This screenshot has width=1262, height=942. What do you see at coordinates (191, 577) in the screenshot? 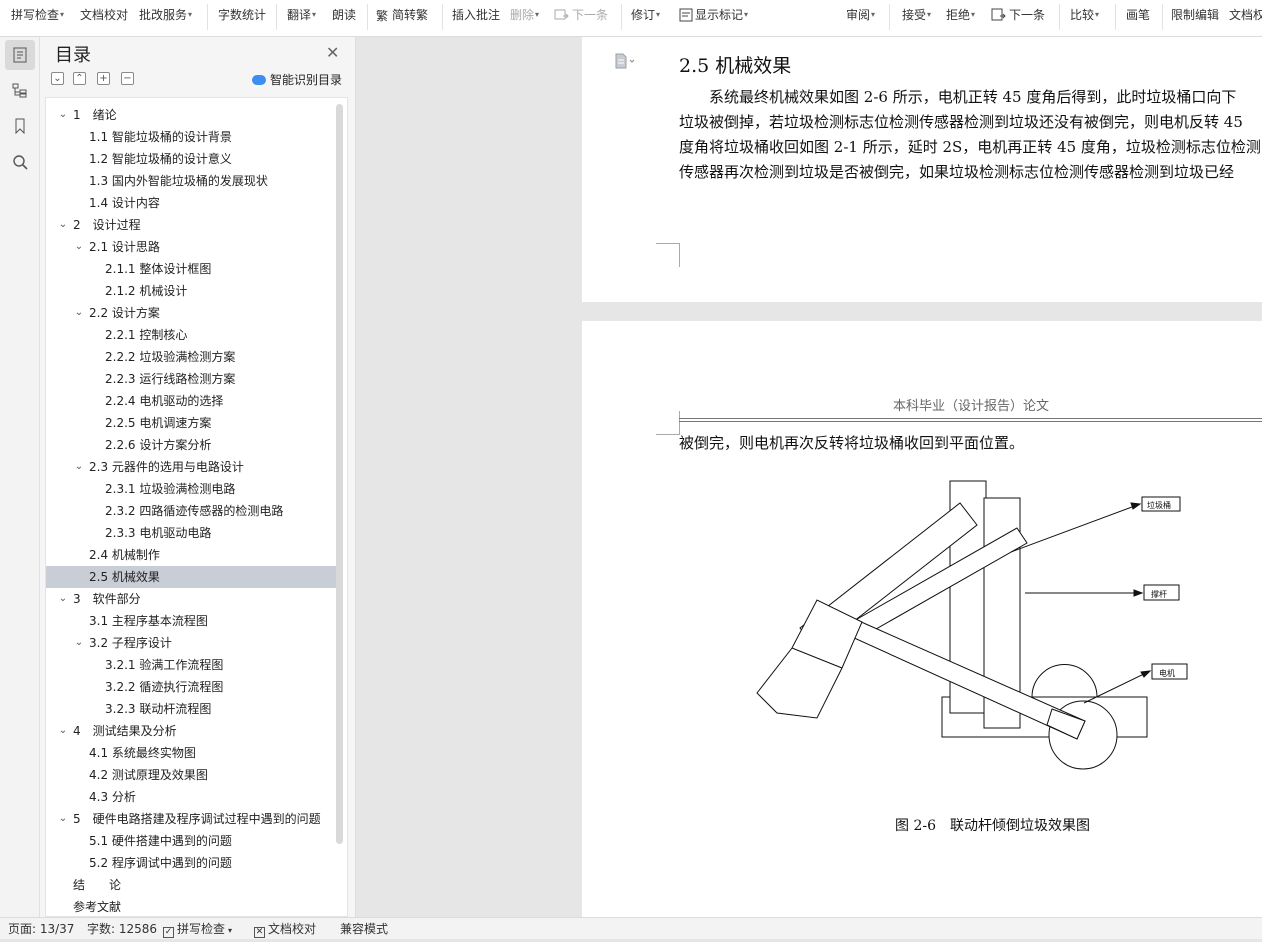
I see `toc-item: 2.5 机械效果` at bounding box center [191, 577].